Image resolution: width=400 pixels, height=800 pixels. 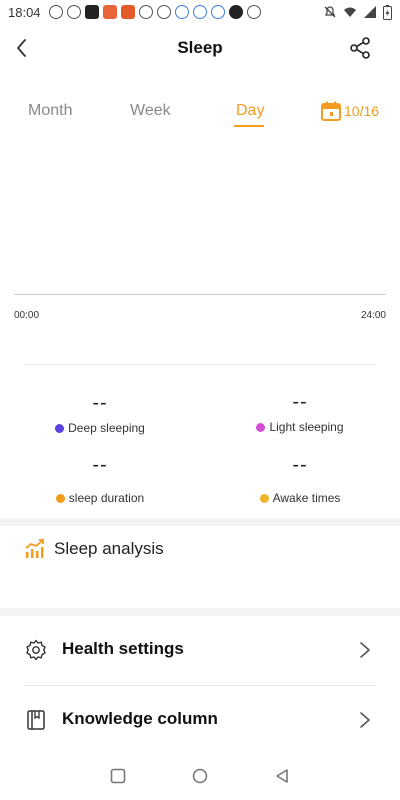 What do you see at coordinates (106, 428) in the screenshot?
I see `stat-label: Deep sleeping` at bounding box center [106, 428].